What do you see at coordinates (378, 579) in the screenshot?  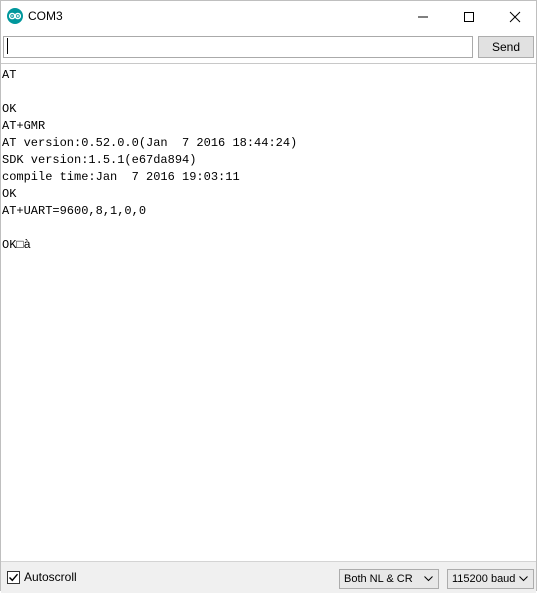 I see `line-ending-value: Both NL & CR` at bounding box center [378, 579].